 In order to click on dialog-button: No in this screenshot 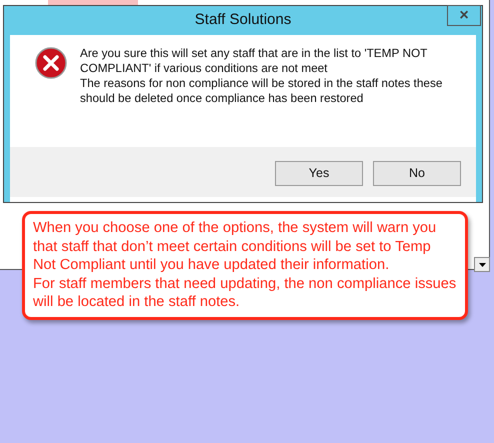, I will do `click(417, 173)`.